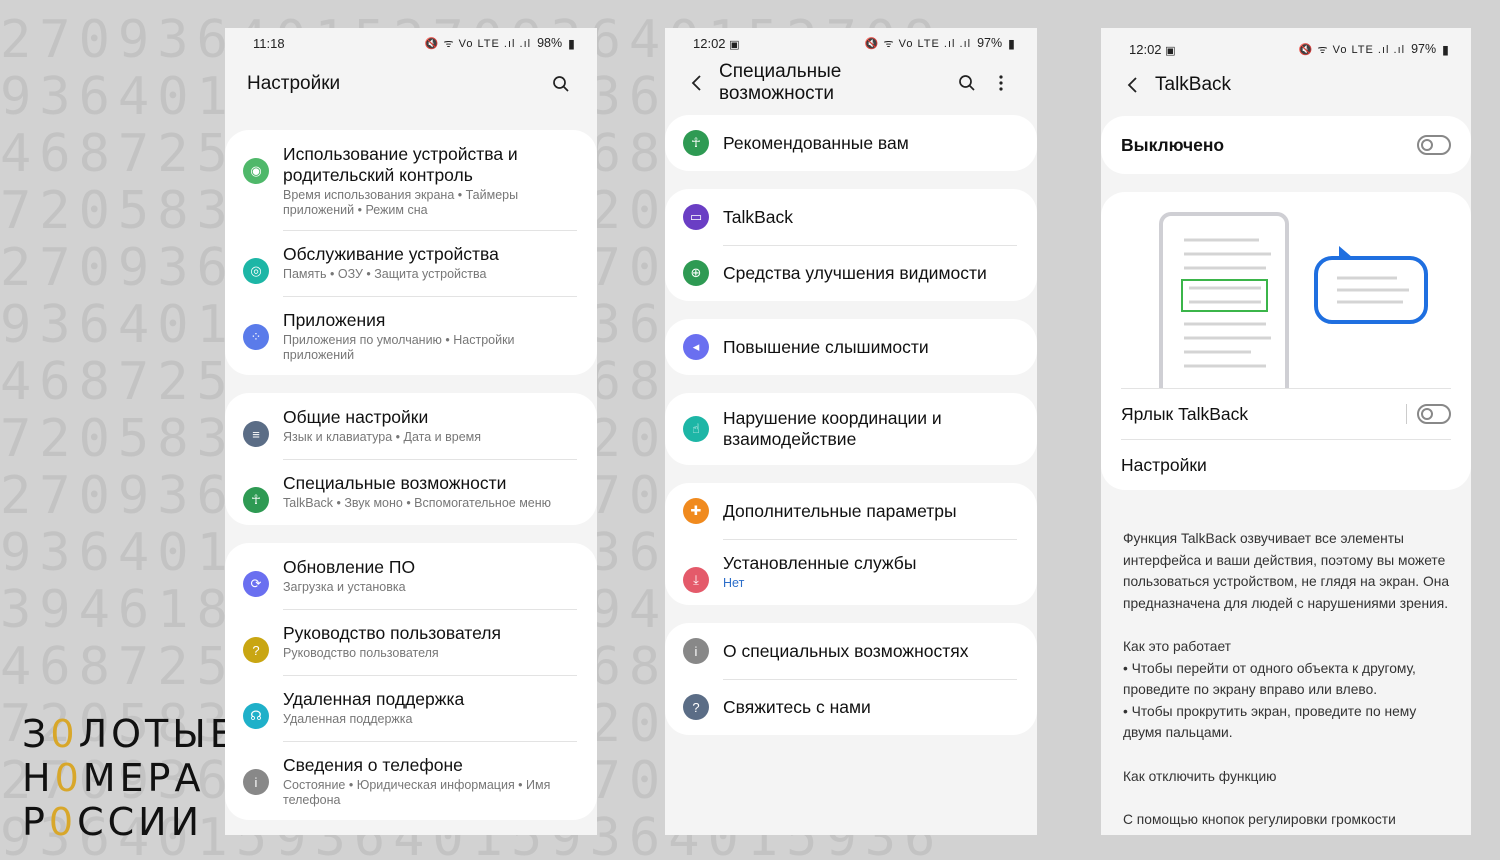 The height and width of the screenshot is (860, 1500). I want to click on about-icon: i, so click(696, 651).